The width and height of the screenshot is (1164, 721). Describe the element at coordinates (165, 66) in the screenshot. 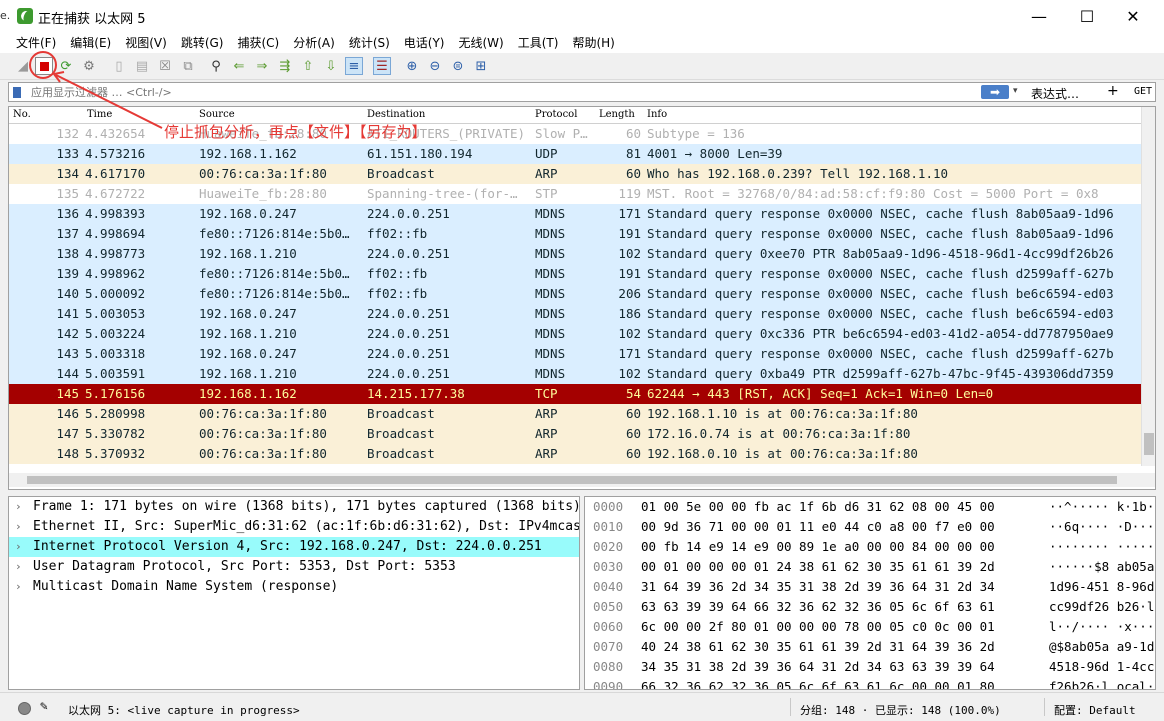

I see `close-file-icon: ☒` at that location.